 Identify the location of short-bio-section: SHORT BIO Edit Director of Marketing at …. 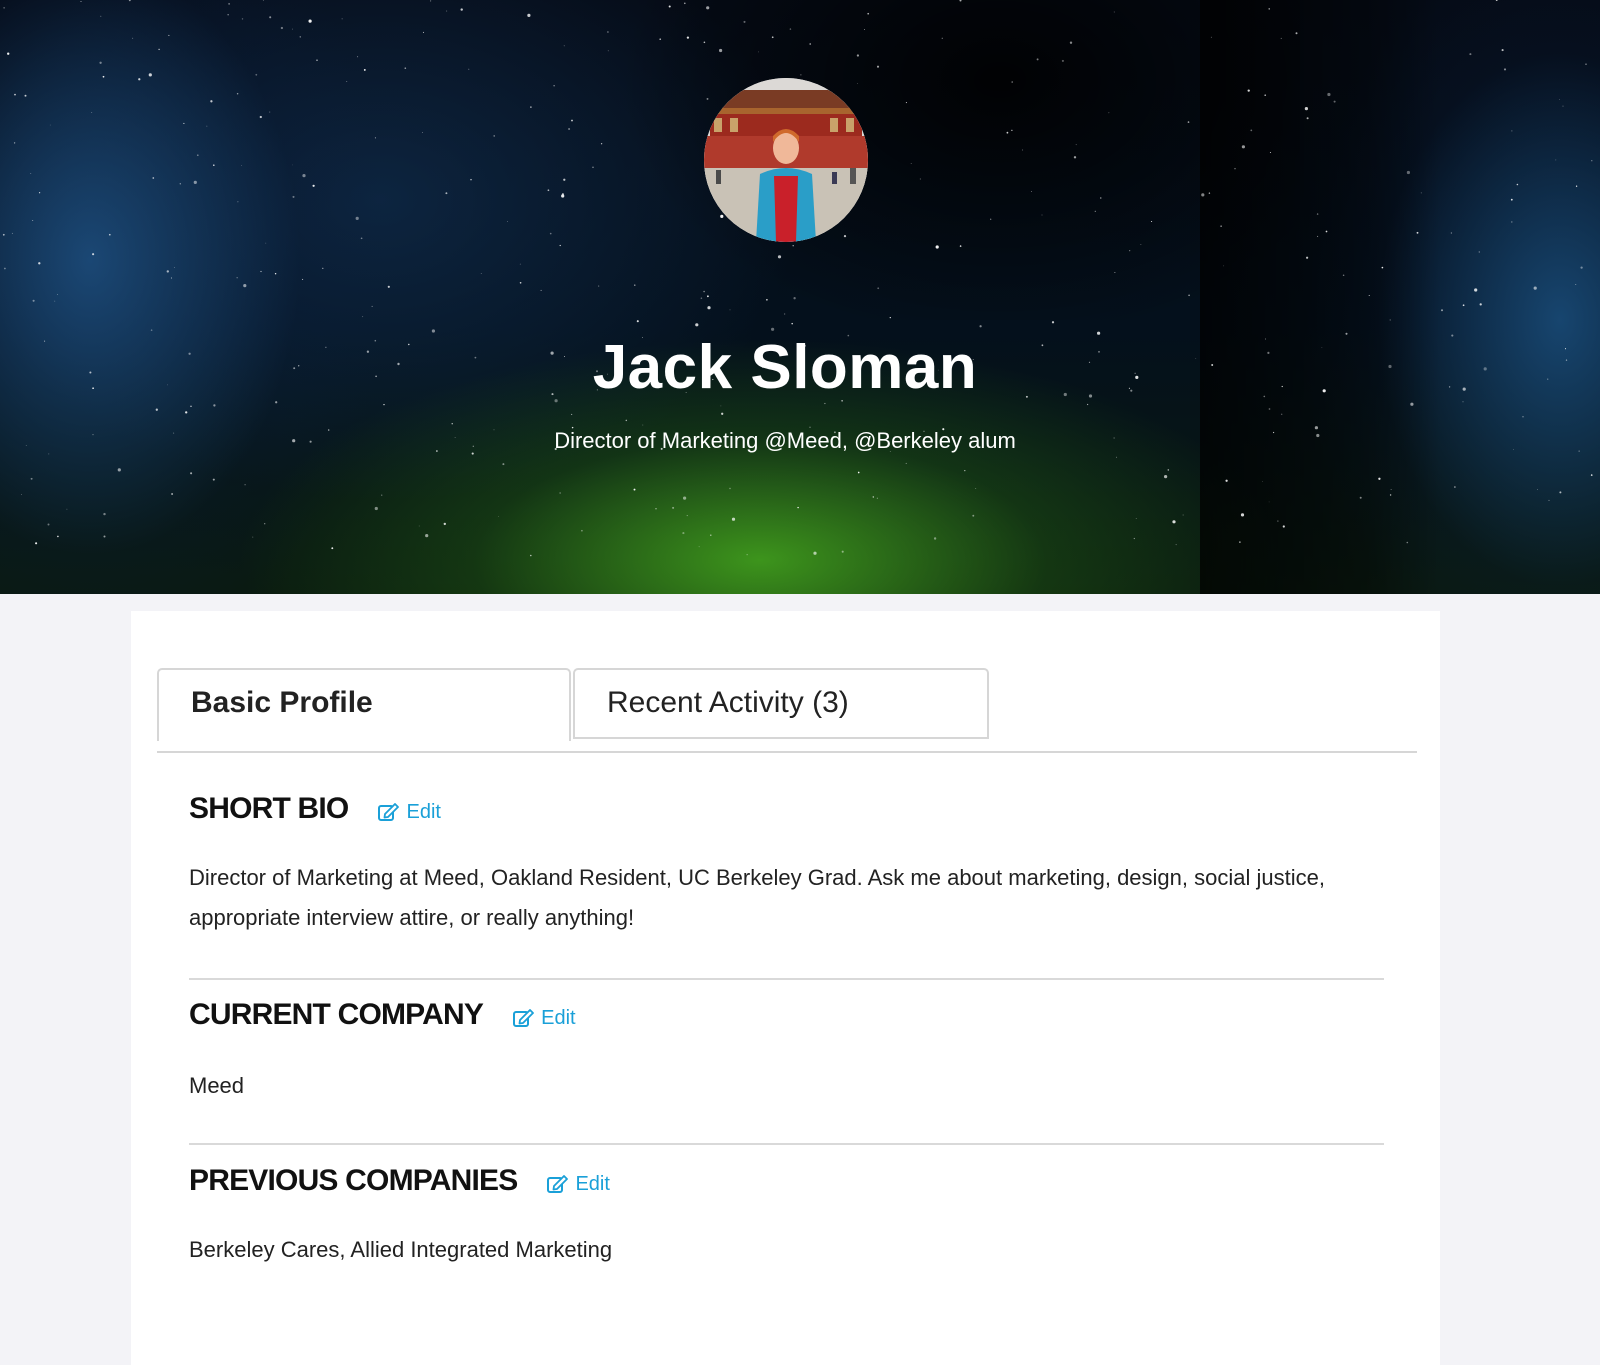
(786, 863).